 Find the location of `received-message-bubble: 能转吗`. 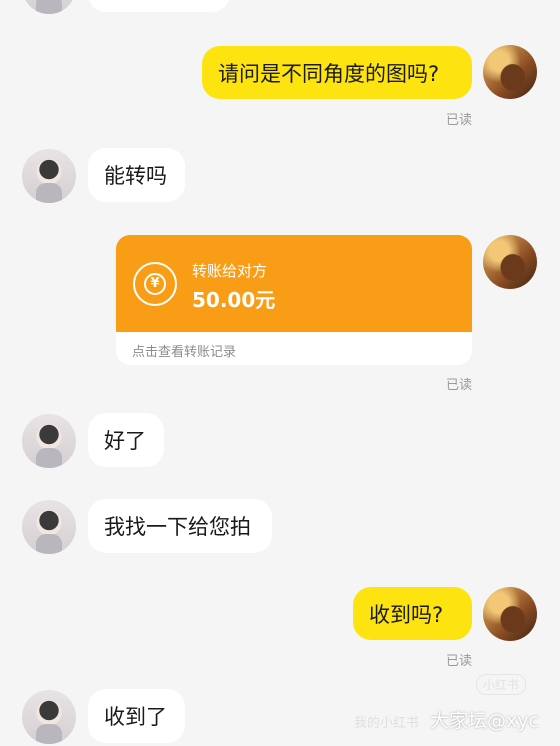

received-message-bubble: 能转吗 is located at coordinates (136, 175).